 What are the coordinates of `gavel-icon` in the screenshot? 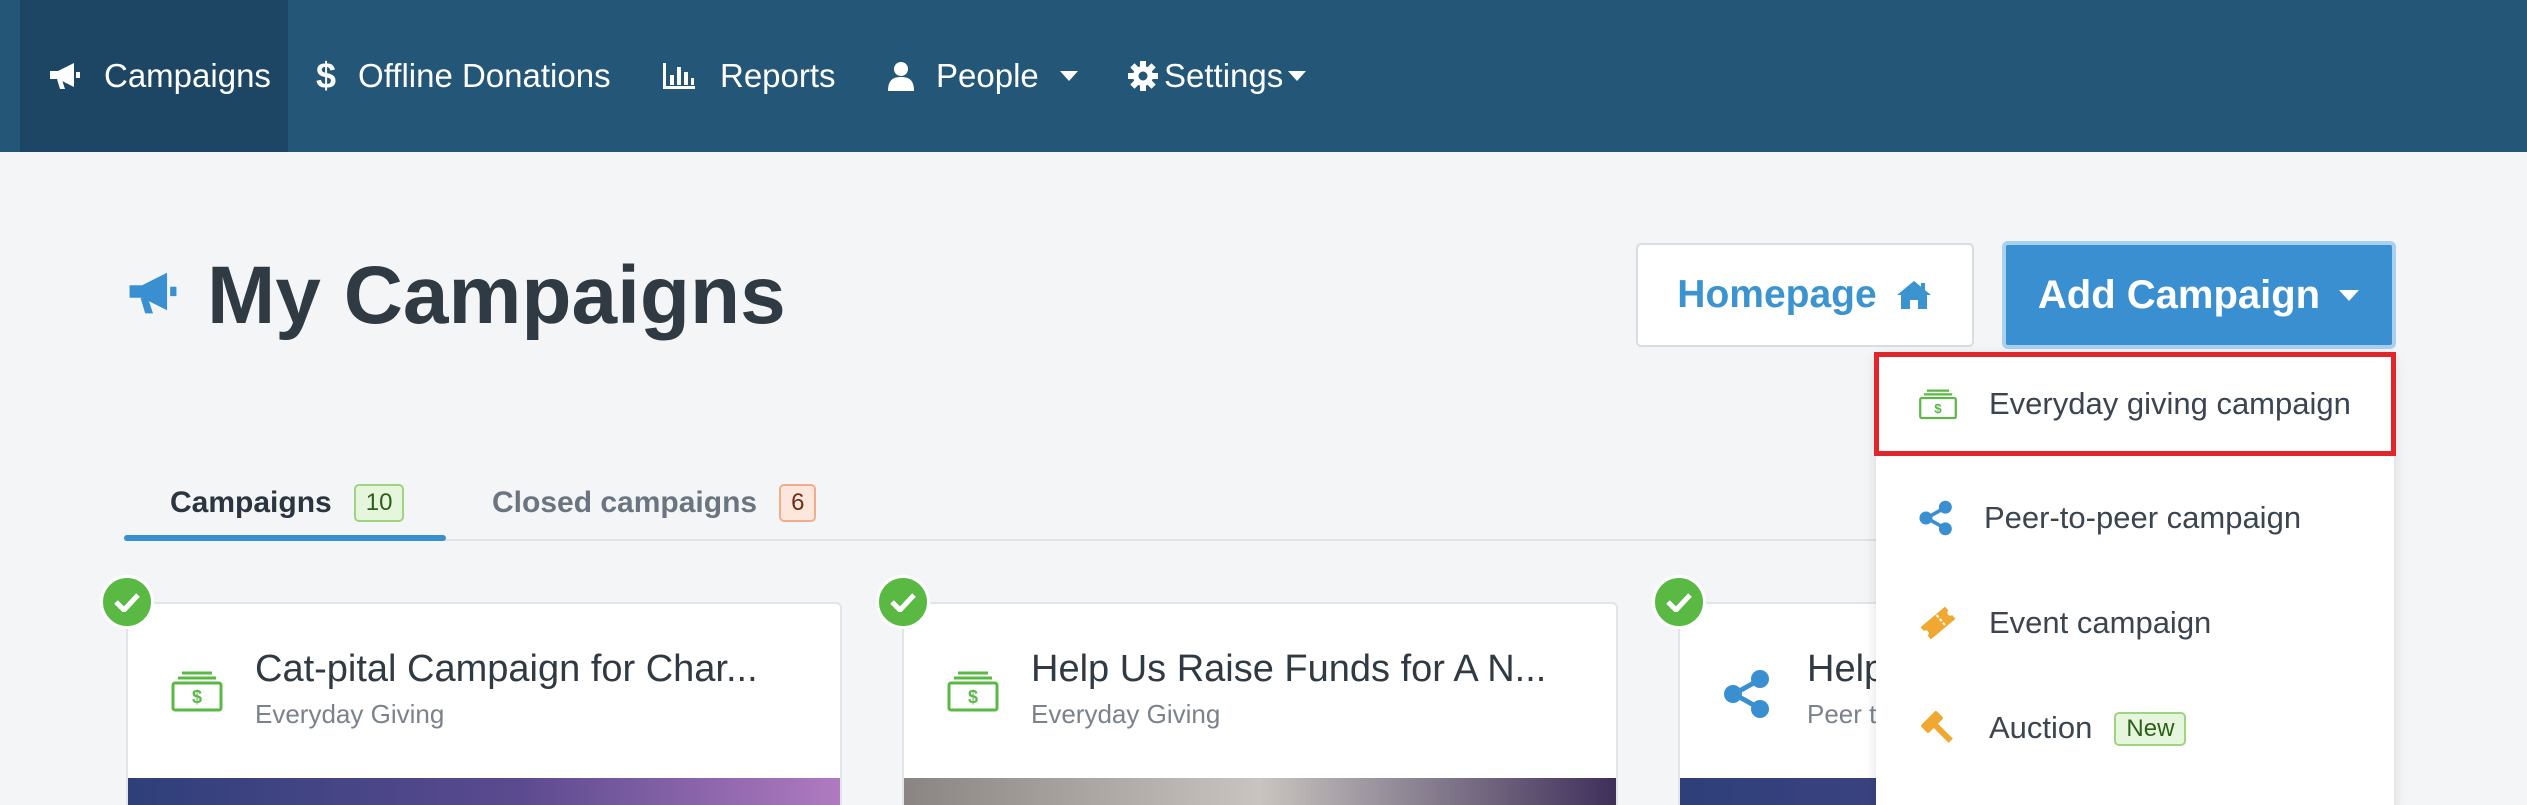 It's located at (1937, 727).